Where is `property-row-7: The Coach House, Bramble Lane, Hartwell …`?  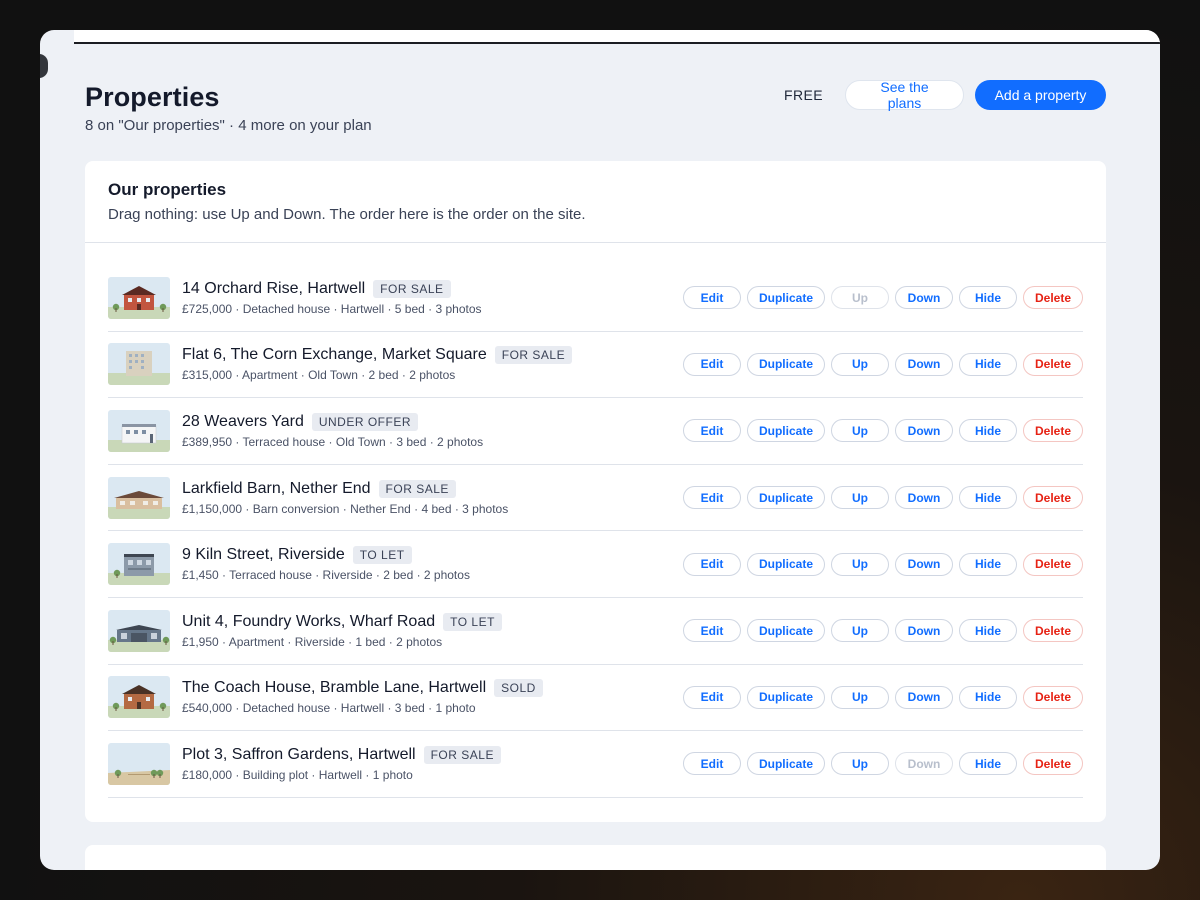 property-row-7: The Coach House, Bramble Lane, Hartwell … is located at coordinates (595, 698).